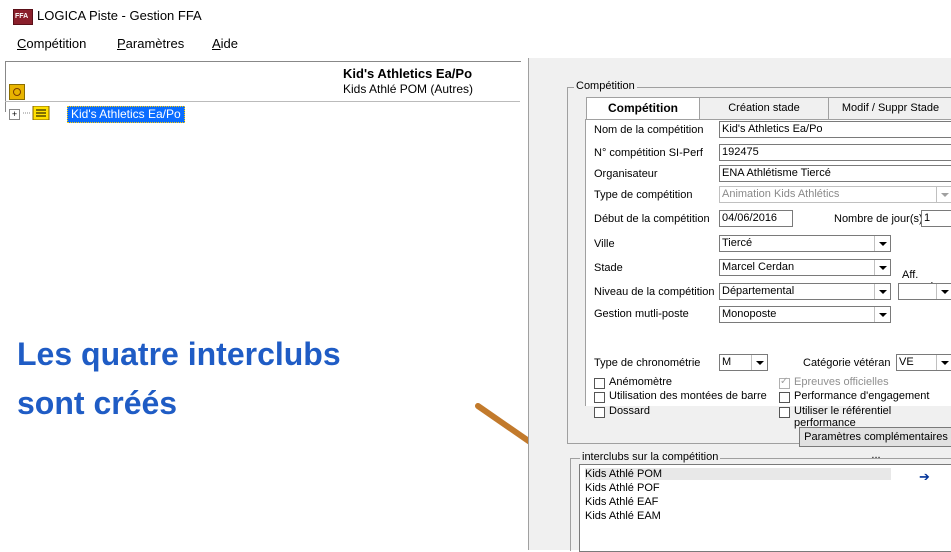  I want to click on epreuves-checkbox, so click(784, 382).